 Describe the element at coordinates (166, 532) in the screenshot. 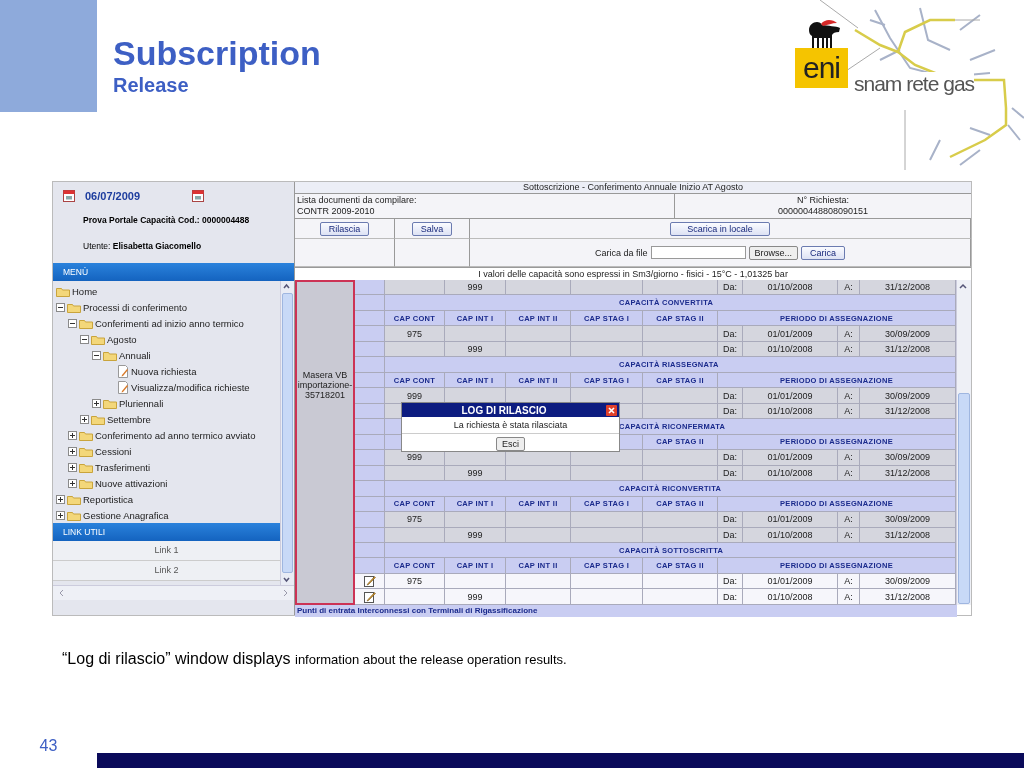

I see `links-header: LINK UTILI` at that location.